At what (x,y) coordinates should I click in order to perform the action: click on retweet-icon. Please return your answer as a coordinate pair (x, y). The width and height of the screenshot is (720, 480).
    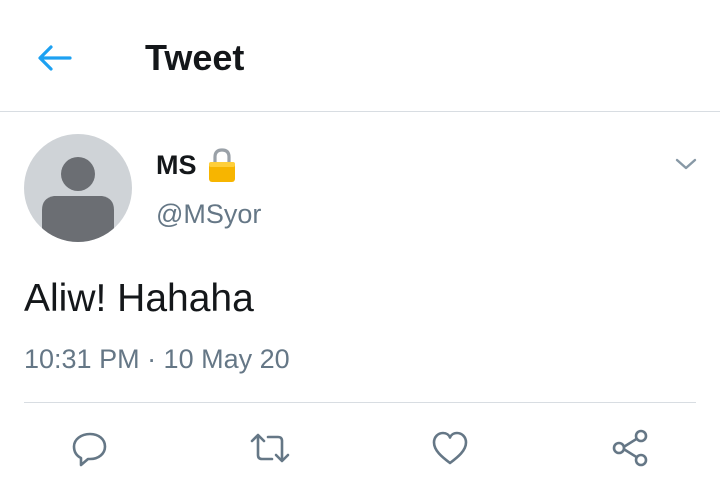
    Looking at the image, I should click on (270, 448).